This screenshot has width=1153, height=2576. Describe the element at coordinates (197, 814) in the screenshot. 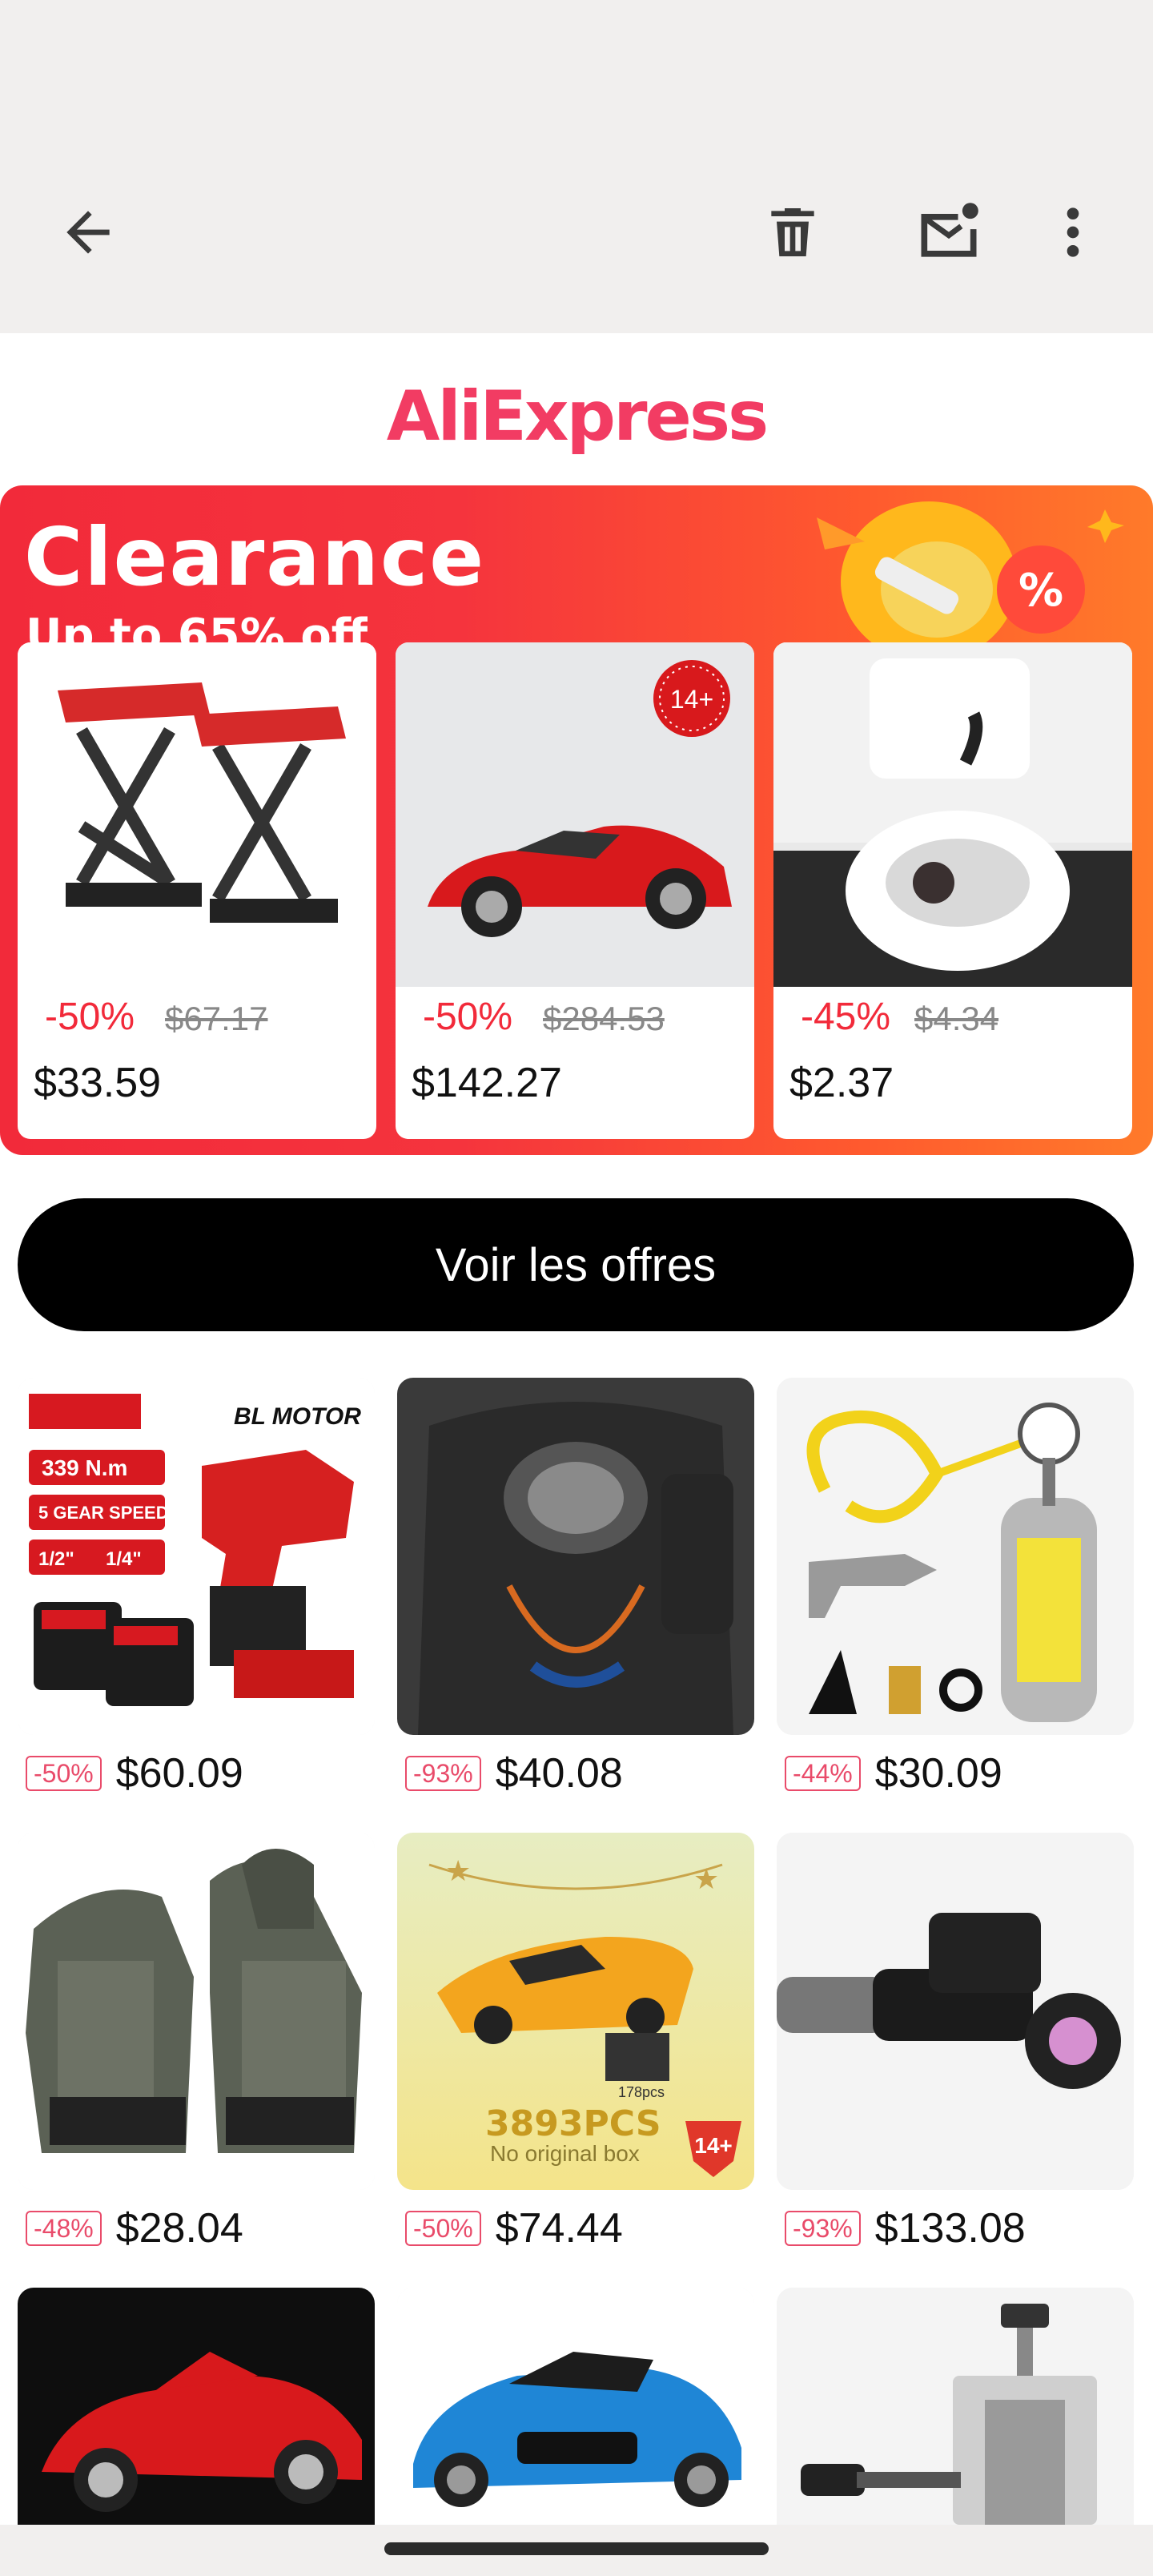

I see `scissor-lift-image` at that location.